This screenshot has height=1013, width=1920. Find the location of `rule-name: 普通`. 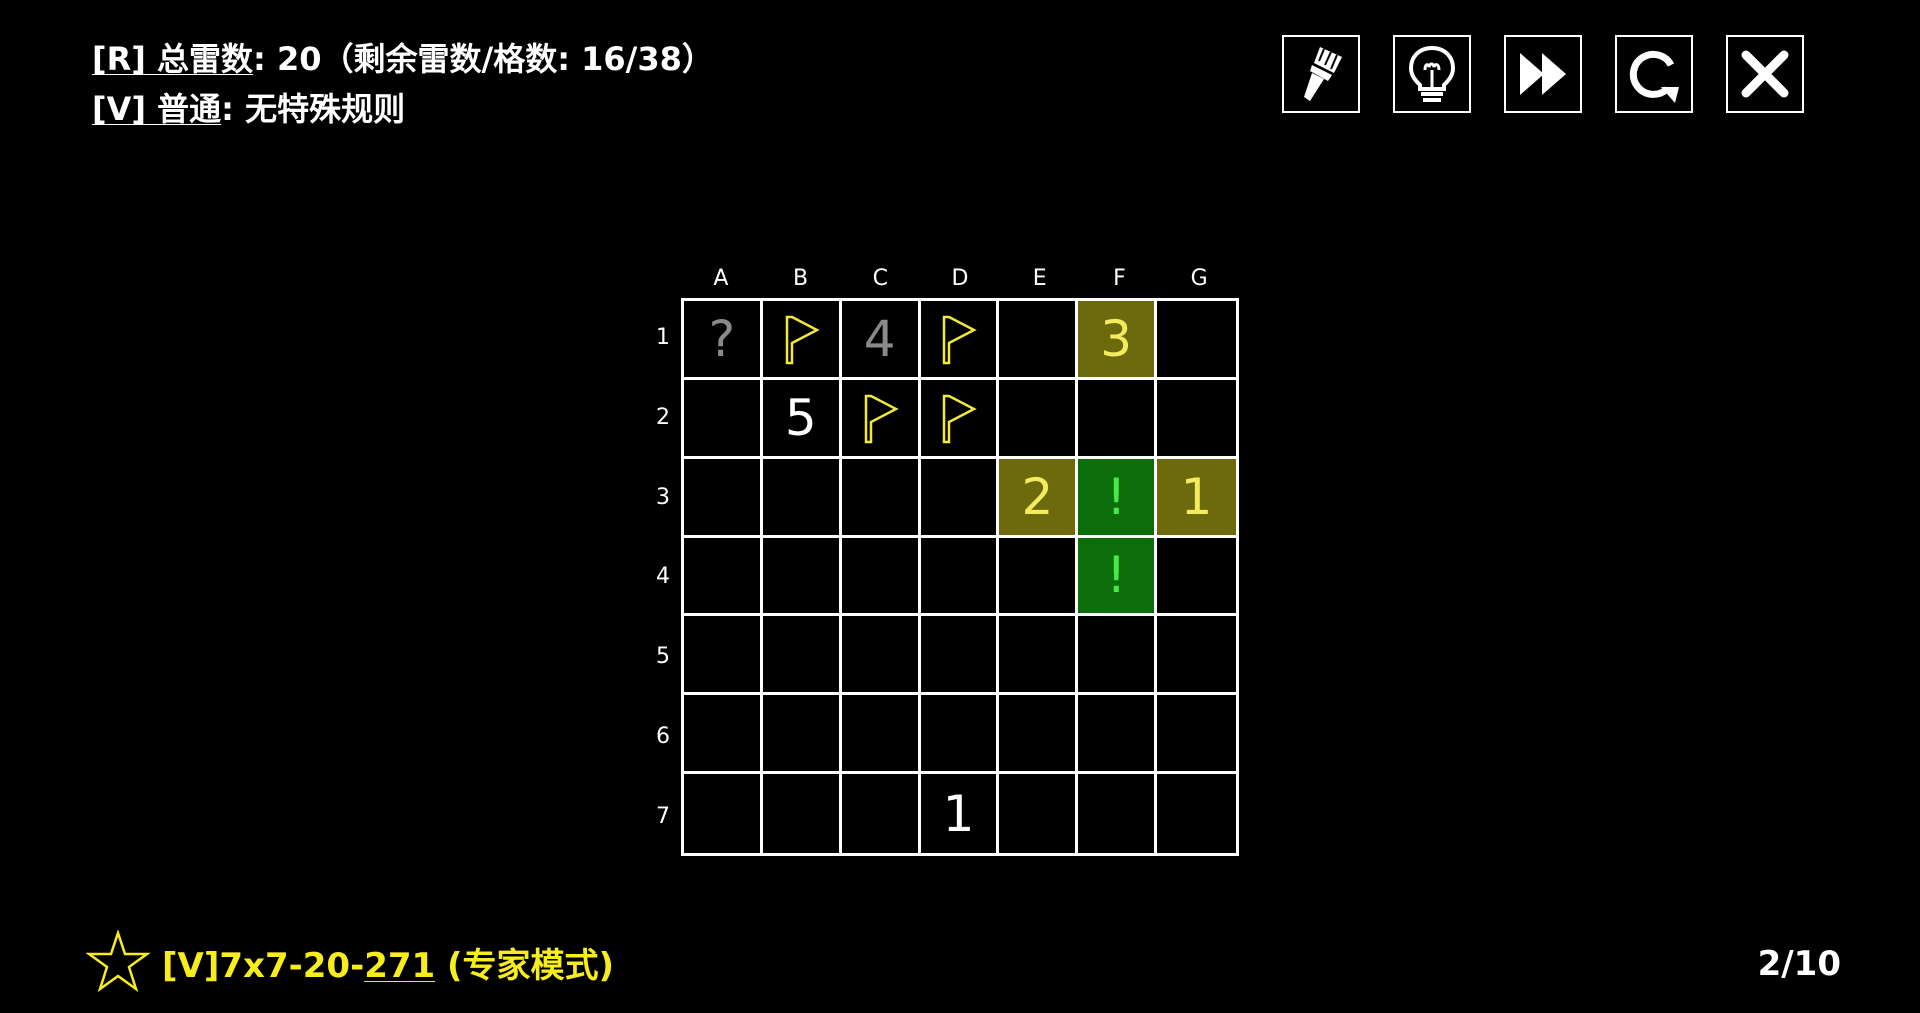

rule-name: 普通 is located at coordinates (189, 109).